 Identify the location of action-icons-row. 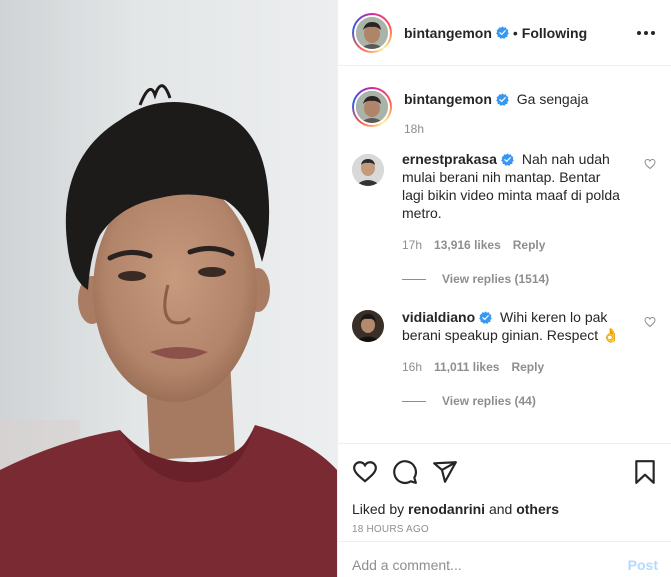
(505, 472).